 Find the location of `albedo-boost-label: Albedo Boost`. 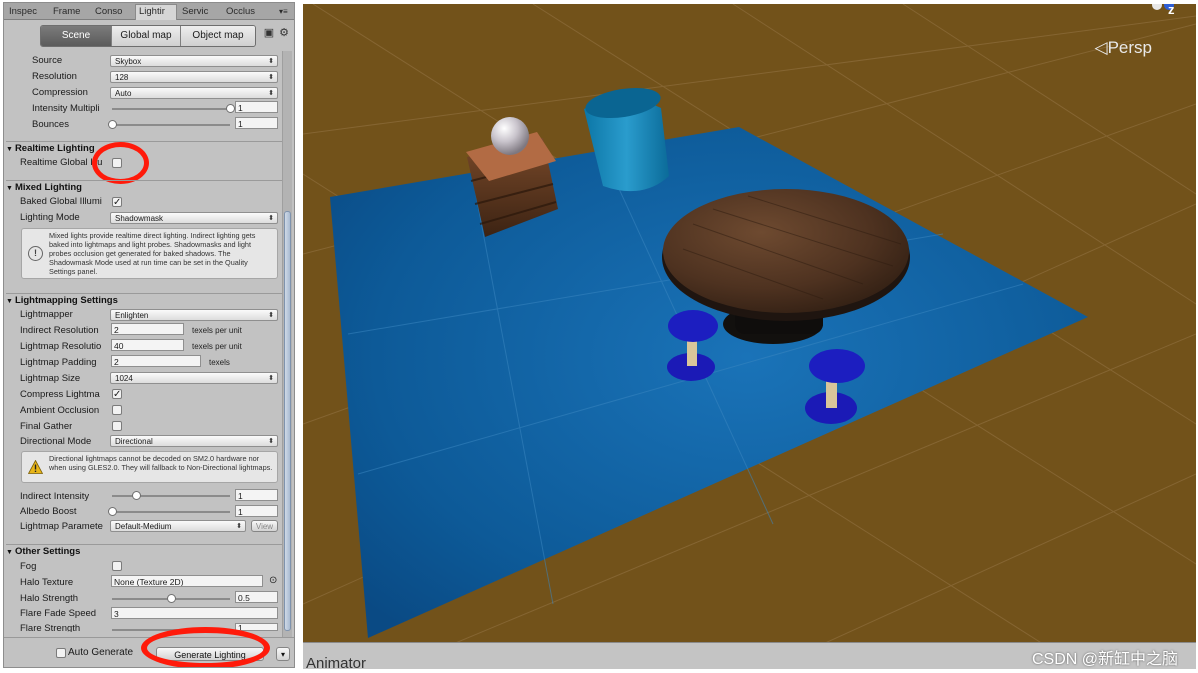

albedo-boost-label: Albedo Boost is located at coordinates (48, 511).